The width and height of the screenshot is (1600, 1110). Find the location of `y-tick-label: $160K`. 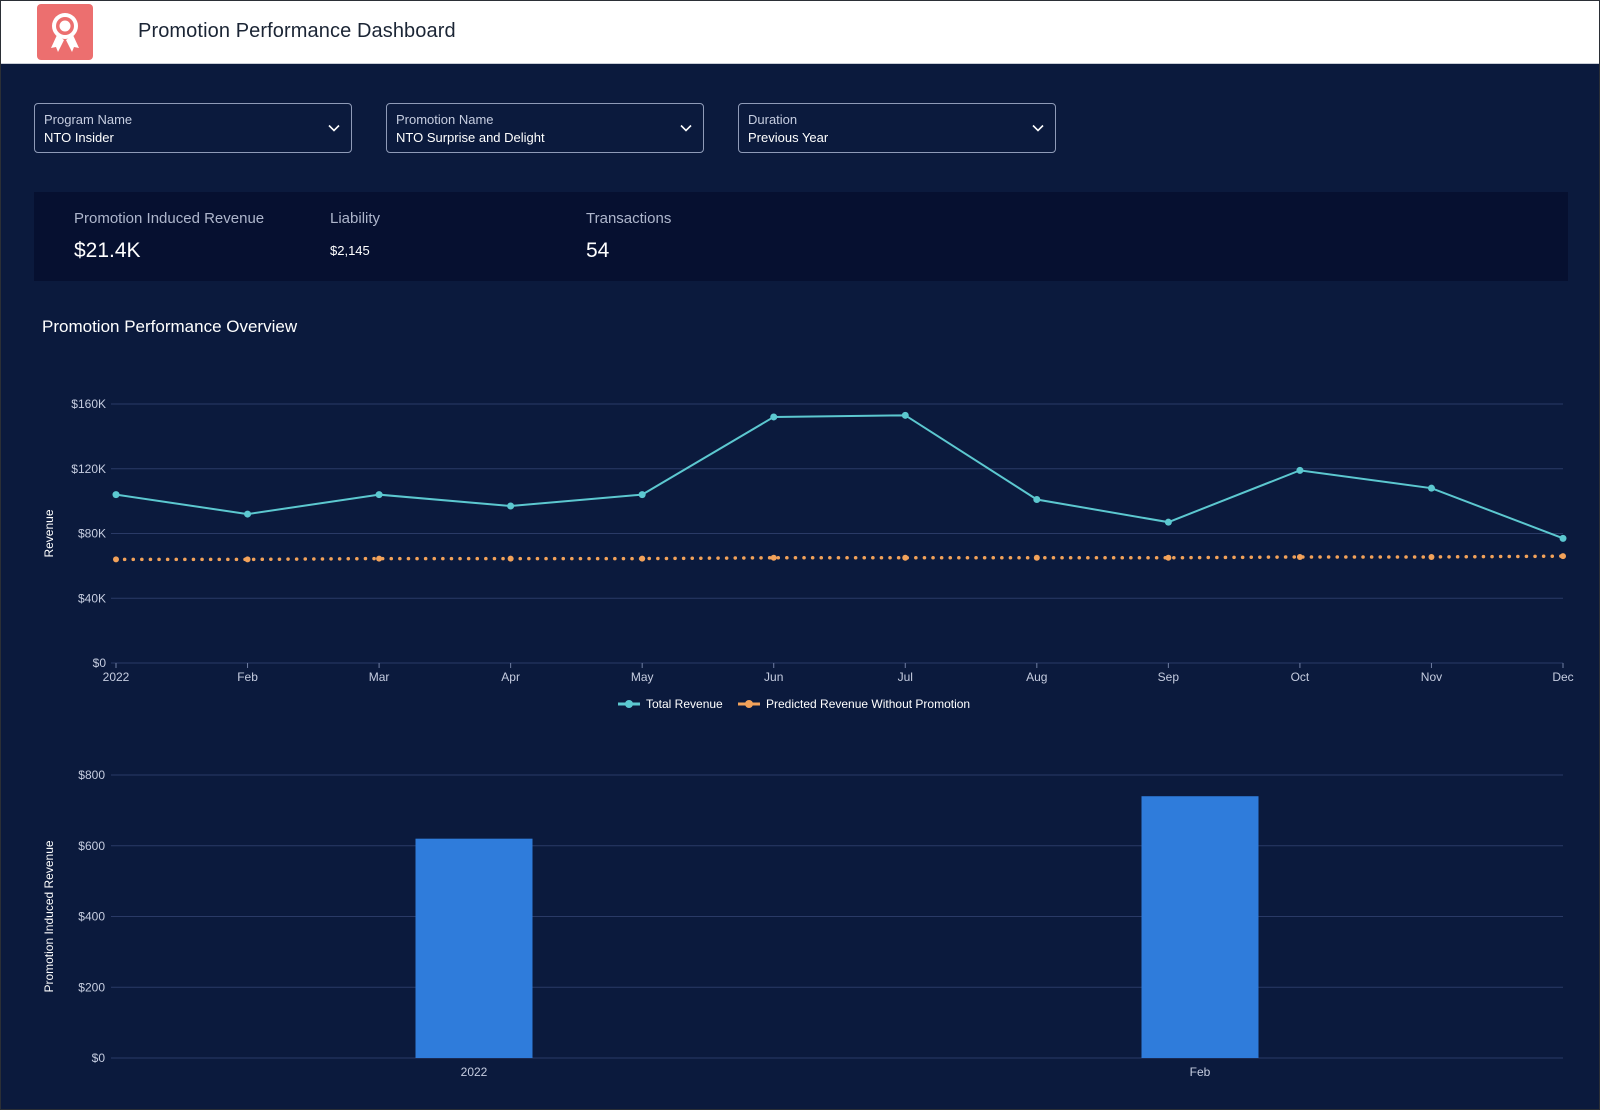

y-tick-label: $160K is located at coordinates (88, 404).